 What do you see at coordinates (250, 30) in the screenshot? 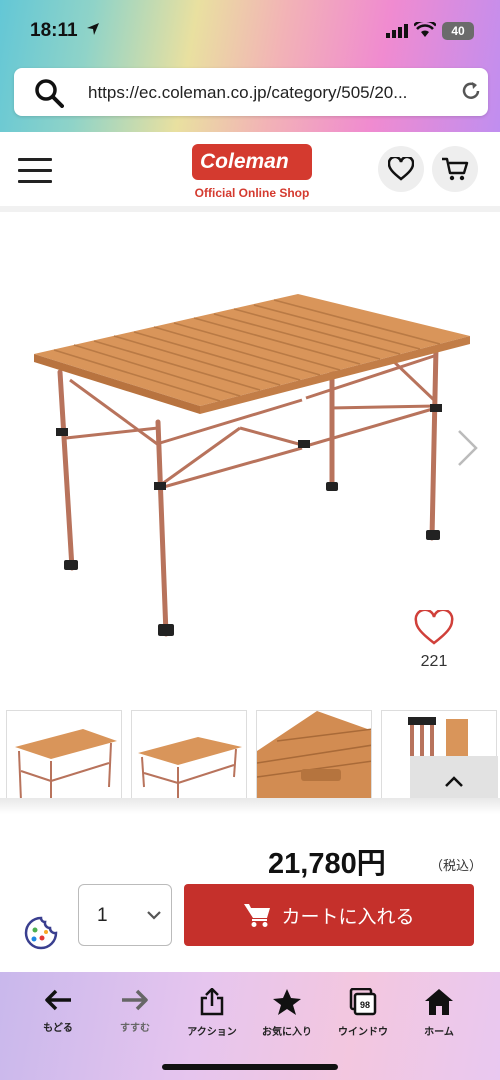
I see `status-bar: 18:11 40` at bounding box center [250, 30].